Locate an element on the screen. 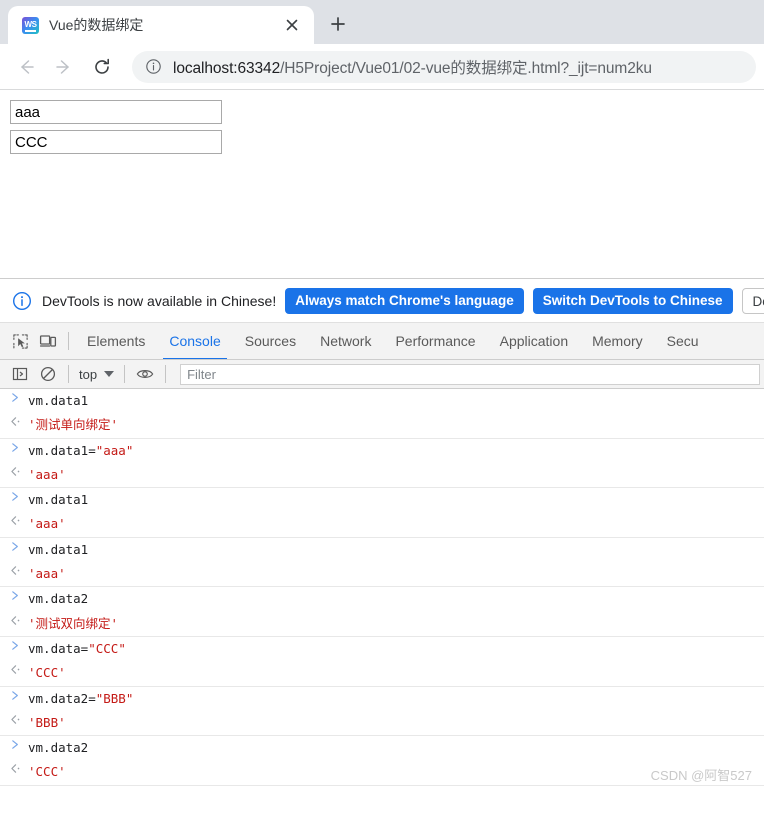 This screenshot has height=813, width=764. console-output-row: '测试单向绑定' is located at coordinates (382, 425).